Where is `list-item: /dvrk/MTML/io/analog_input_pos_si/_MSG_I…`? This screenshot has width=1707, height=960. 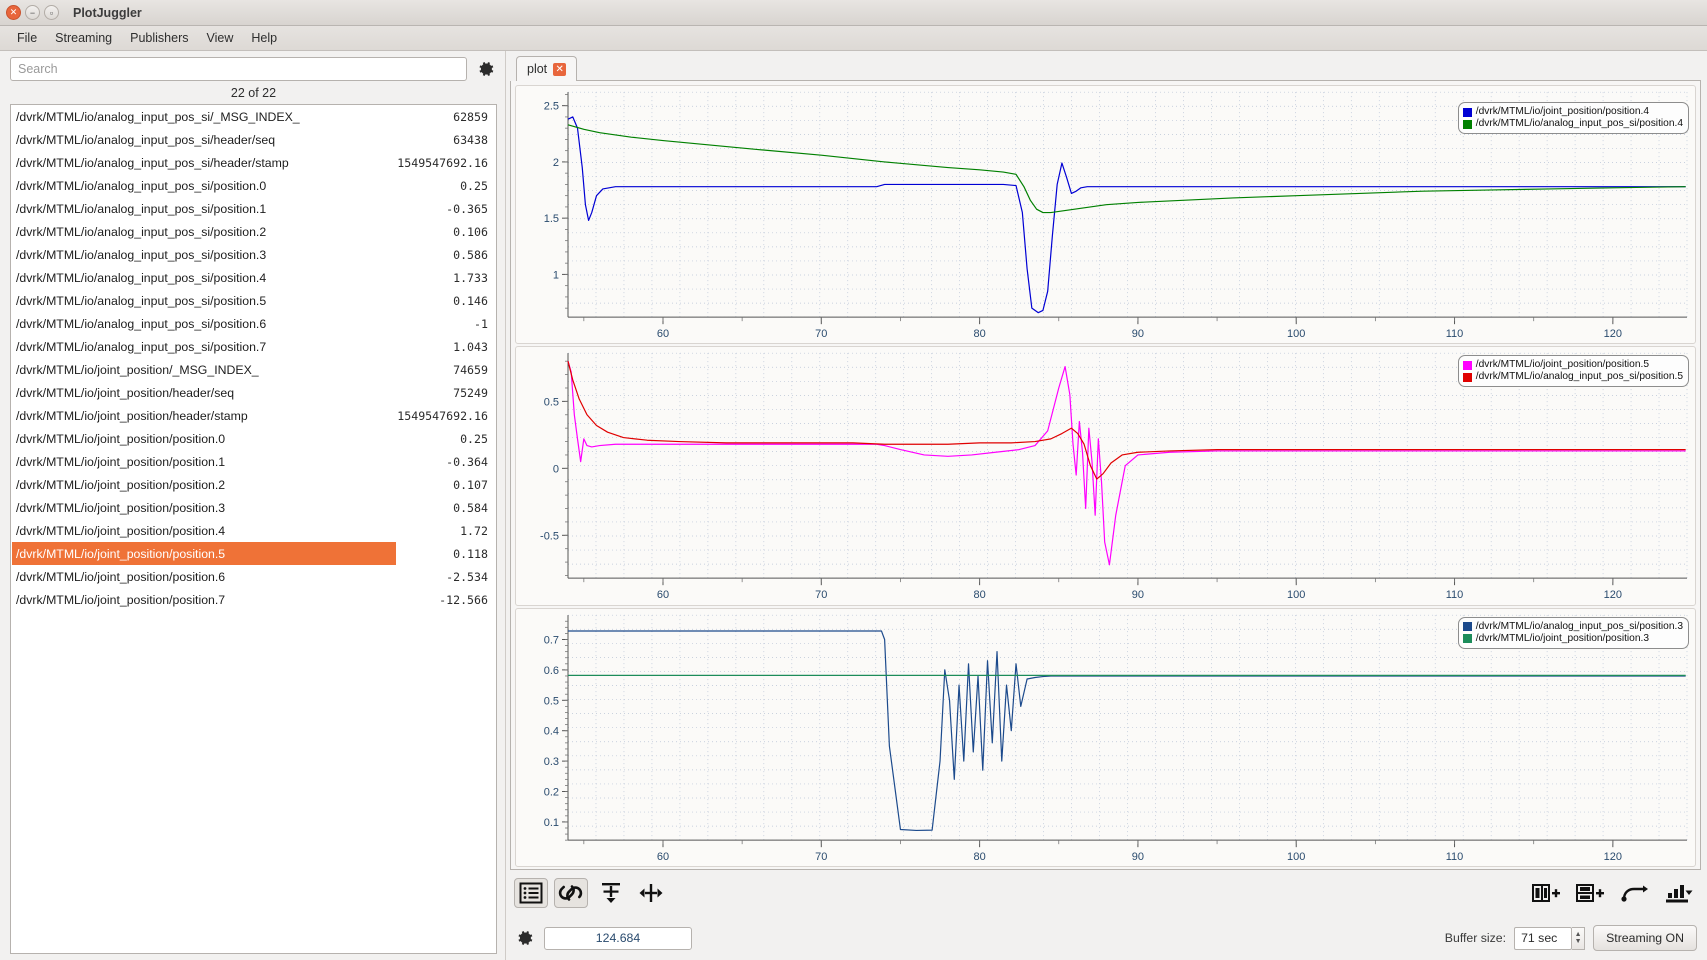
list-item: /dvrk/MTML/io/analog_input_pos_si/_MSG_I… is located at coordinates (253, 116).